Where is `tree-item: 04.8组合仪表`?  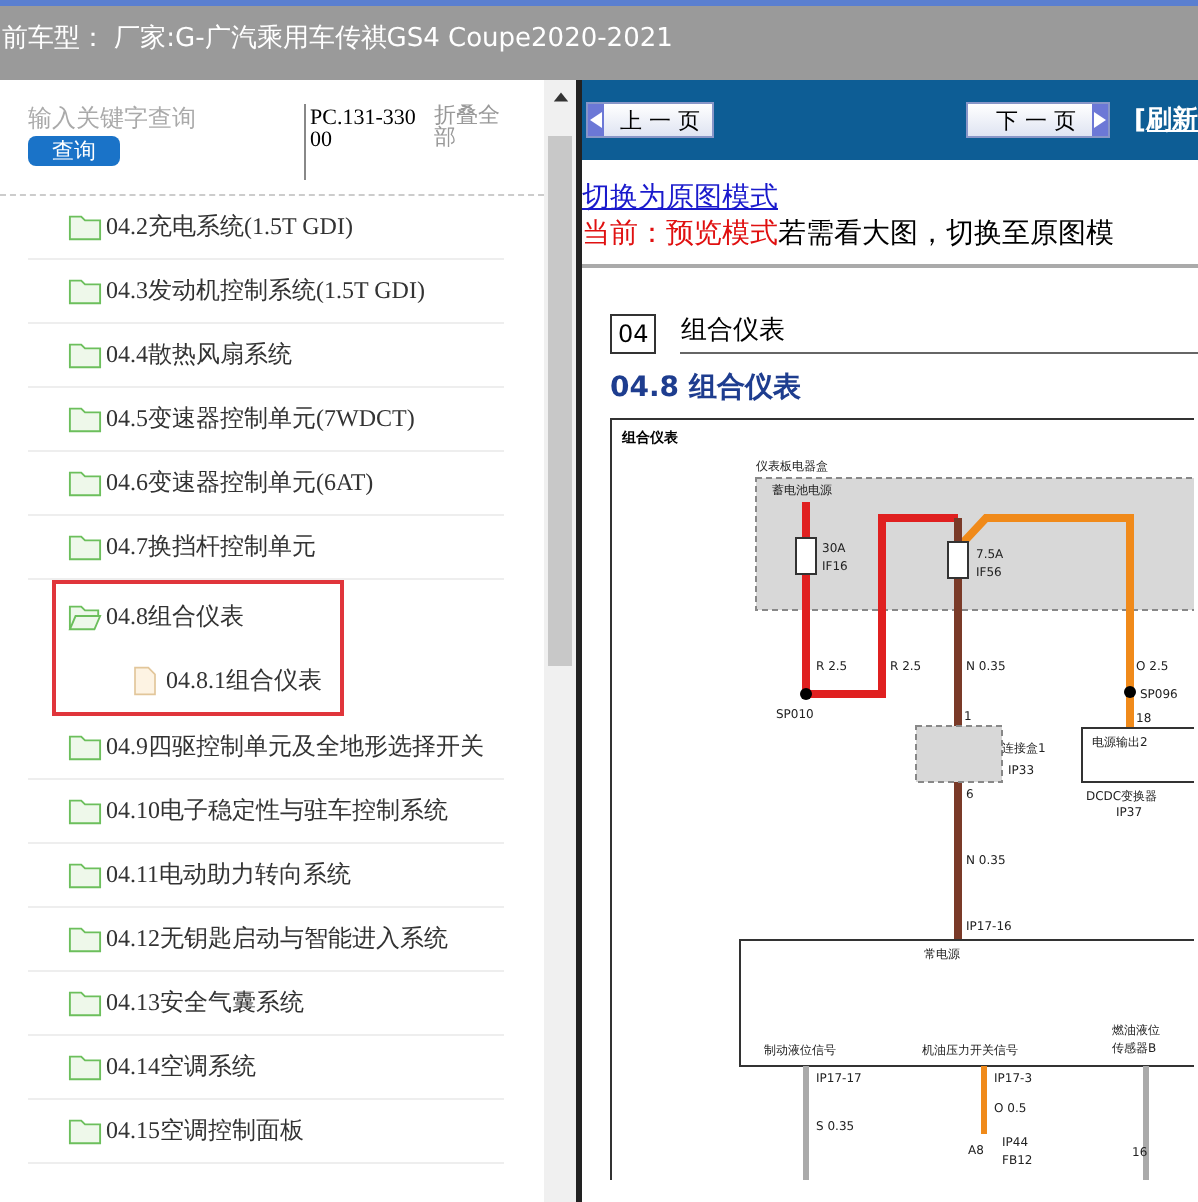 tree-item: 04.8组合仪表 is located at coordinates (198, 616).